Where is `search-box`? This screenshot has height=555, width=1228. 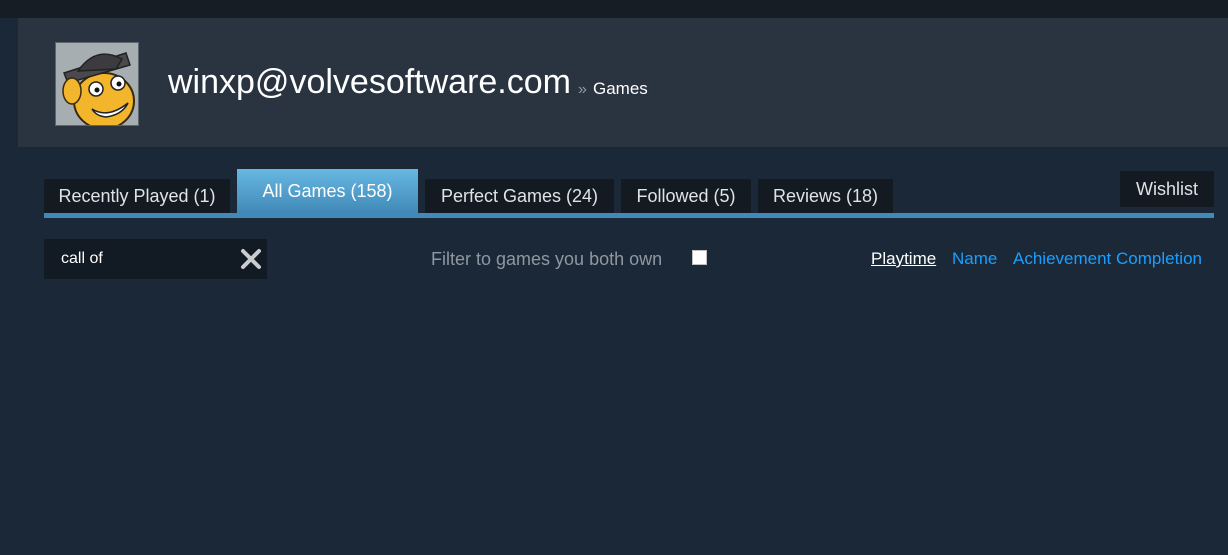 search-box is located at coordinates (155, 259).